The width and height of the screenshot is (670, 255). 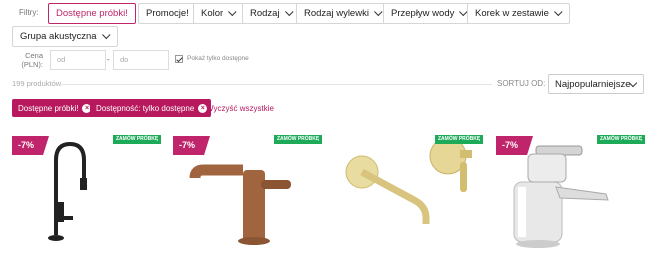 I want to click on chip-label: Rodzaj wylewki, so click(x=336, y=13).